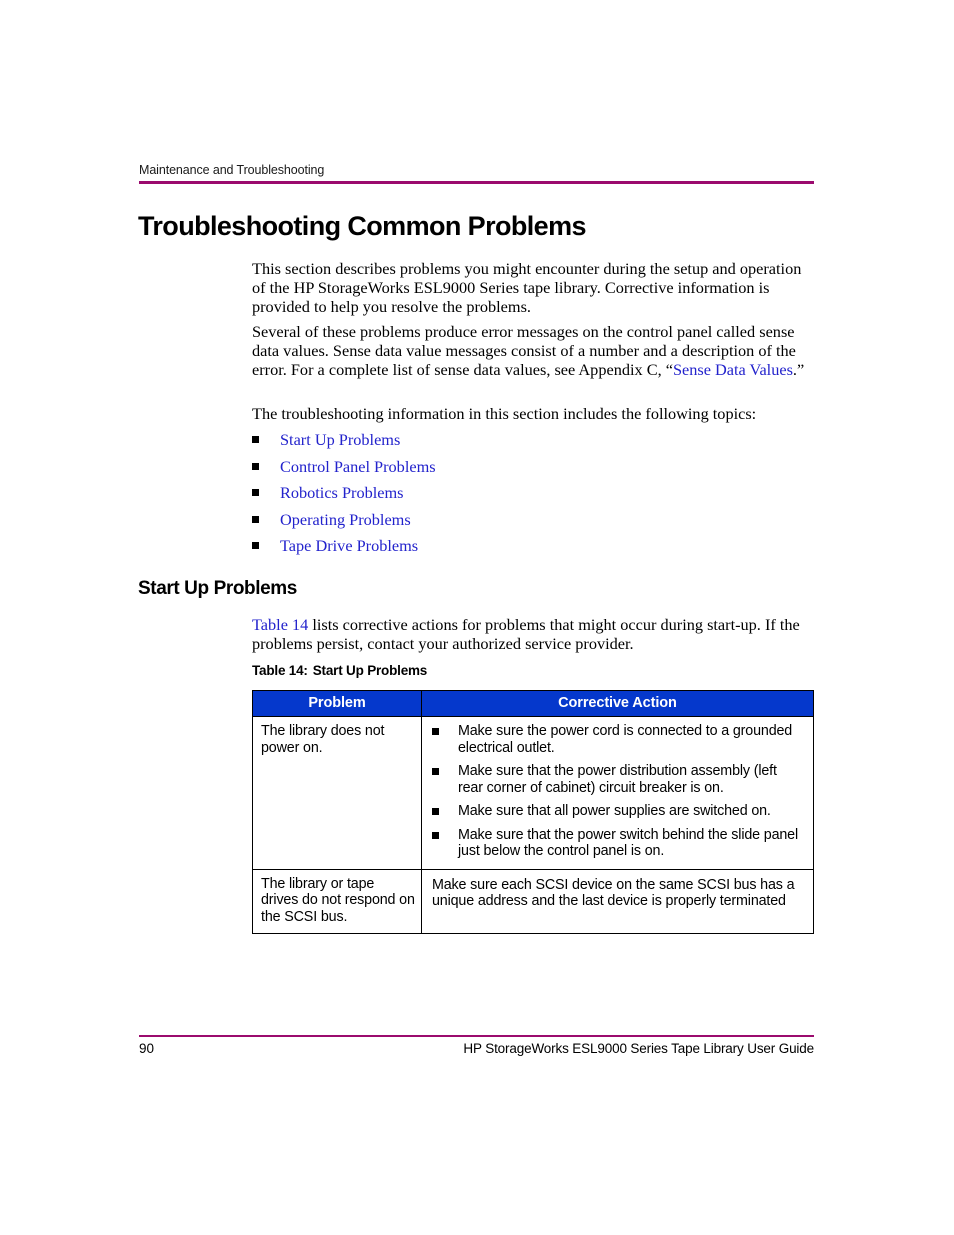 Image resolution: width=954 pixels, height=1235 pixels. Describe the element at coordinates (337, 703) in the screenshot. I see `column-header-problem: Problem` at that location.